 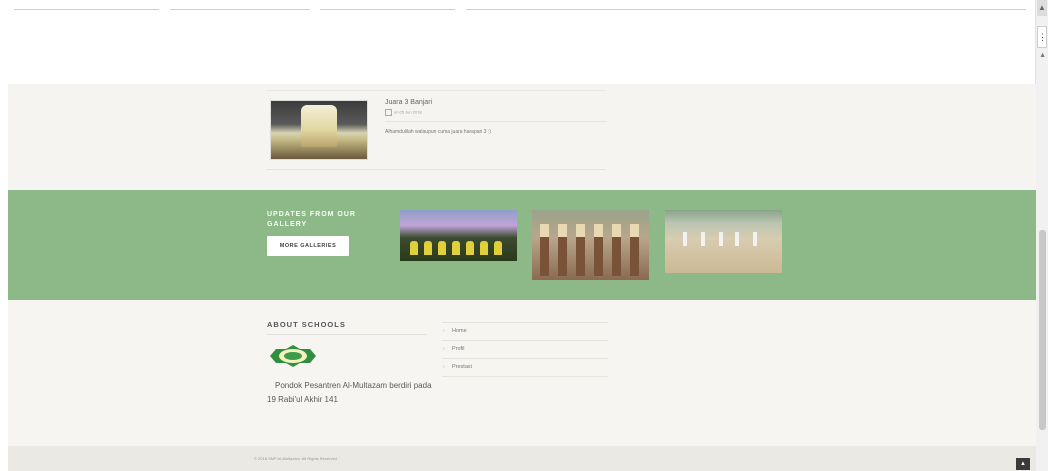 I want to click on scroll-thumb, so click(x=1042, y=330).